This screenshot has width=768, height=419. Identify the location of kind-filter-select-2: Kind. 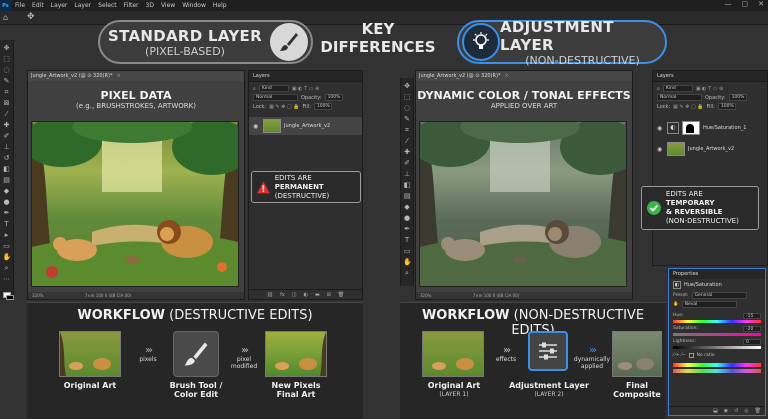
(677, 88).